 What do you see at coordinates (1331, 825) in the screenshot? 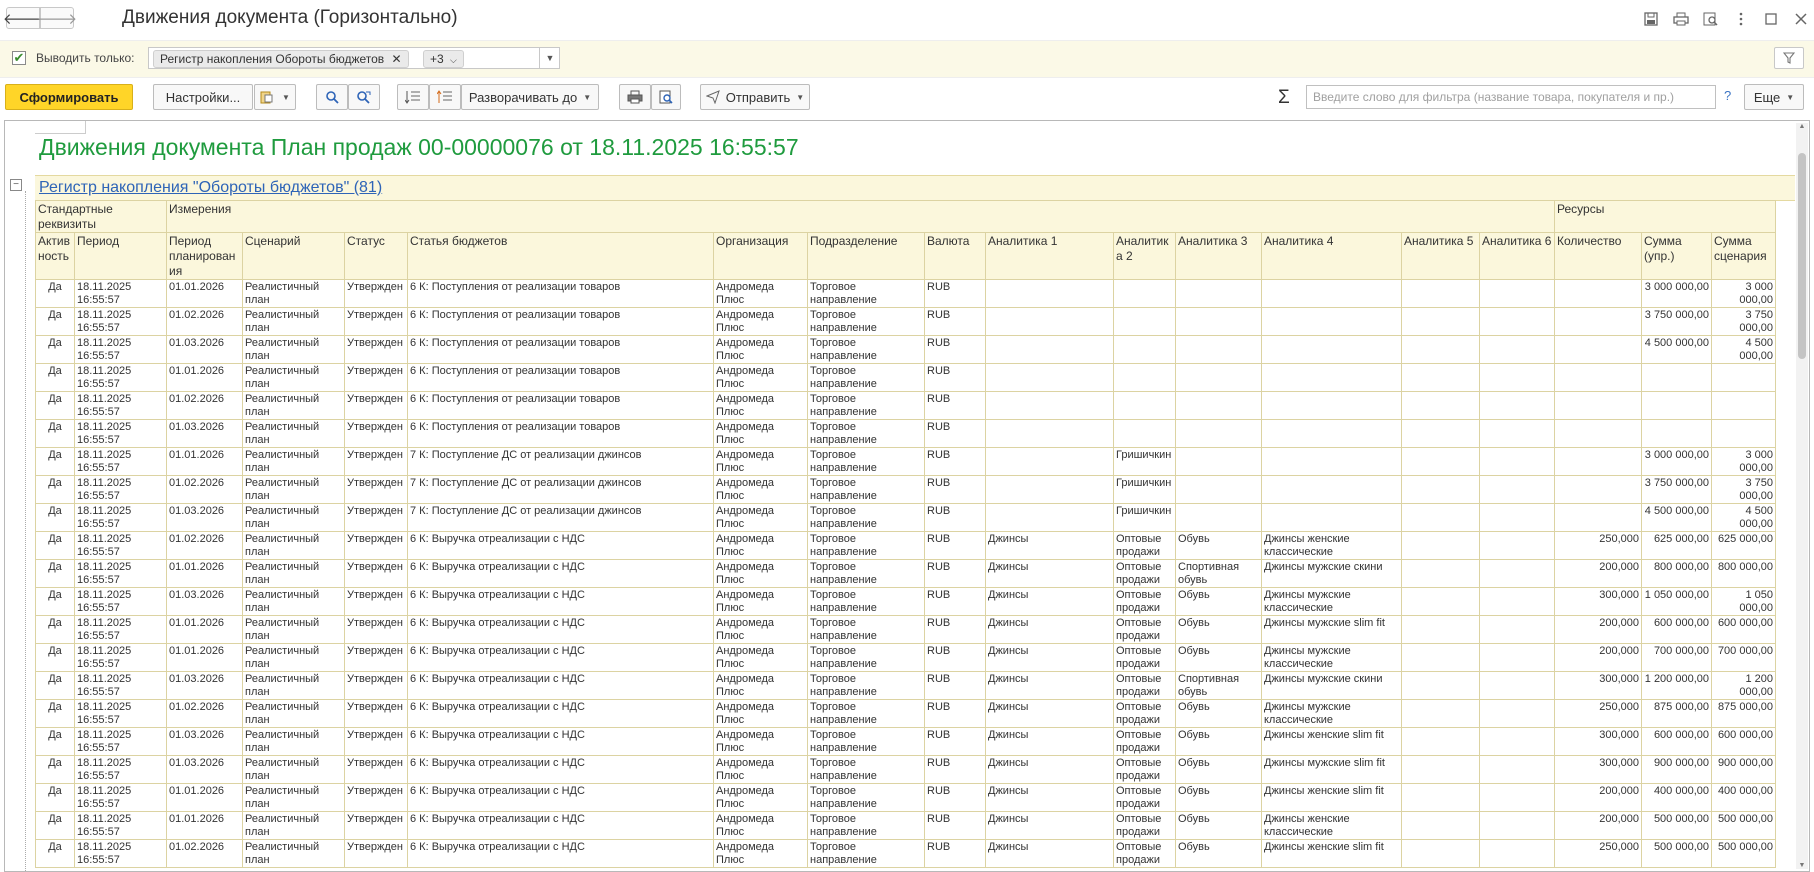
I see `table-cell: Джинсы женские классические` at bounding box center [1331, 825].